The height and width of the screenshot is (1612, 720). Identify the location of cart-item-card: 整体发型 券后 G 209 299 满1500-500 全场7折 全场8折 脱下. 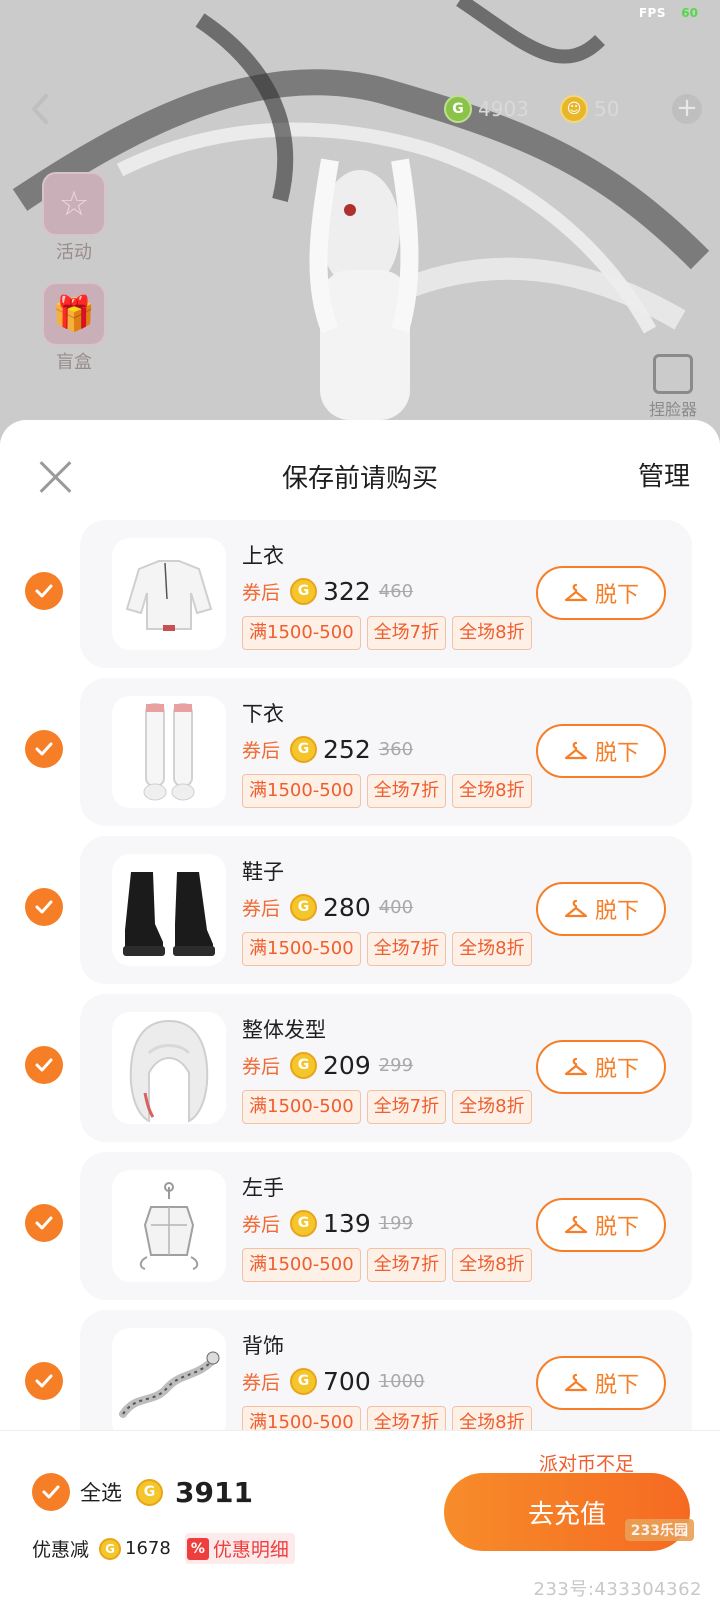
(386, 1068).